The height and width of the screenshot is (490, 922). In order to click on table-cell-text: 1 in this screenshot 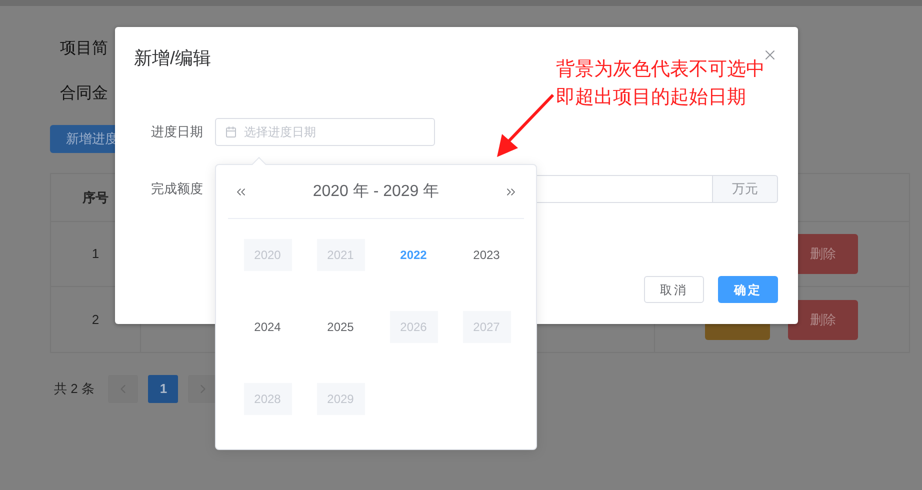, I will do `click(96, 254)`.